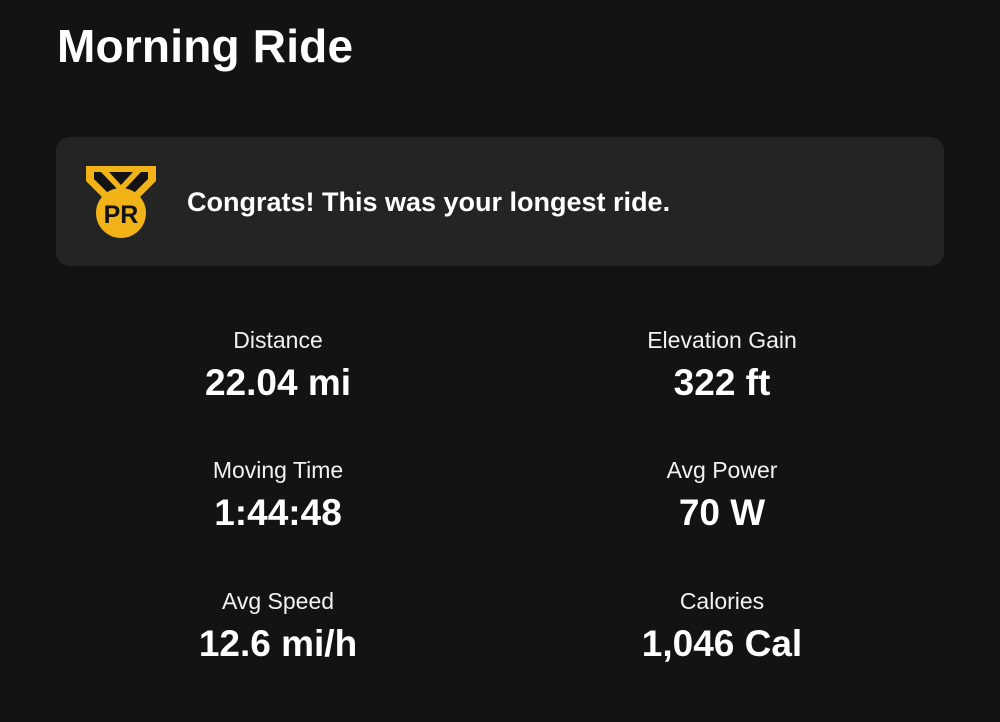  Describe the element at coordinates (722, 382) in the screenshot. I see `stat-value: 322 ft` at that location.